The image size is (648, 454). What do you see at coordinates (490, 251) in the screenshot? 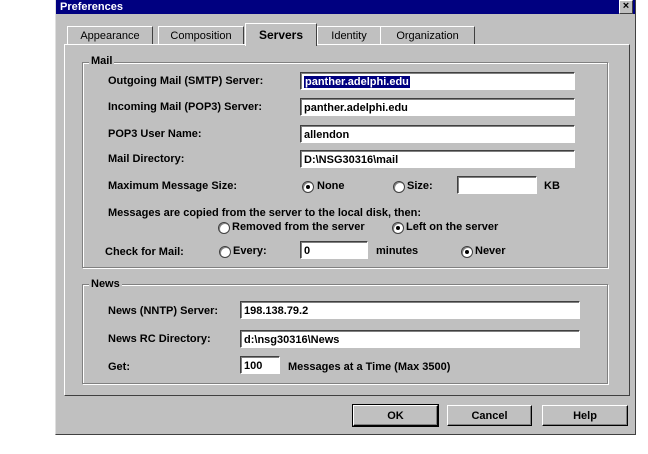
I see `check-never-label: Never` at bounding box center [490, 251].